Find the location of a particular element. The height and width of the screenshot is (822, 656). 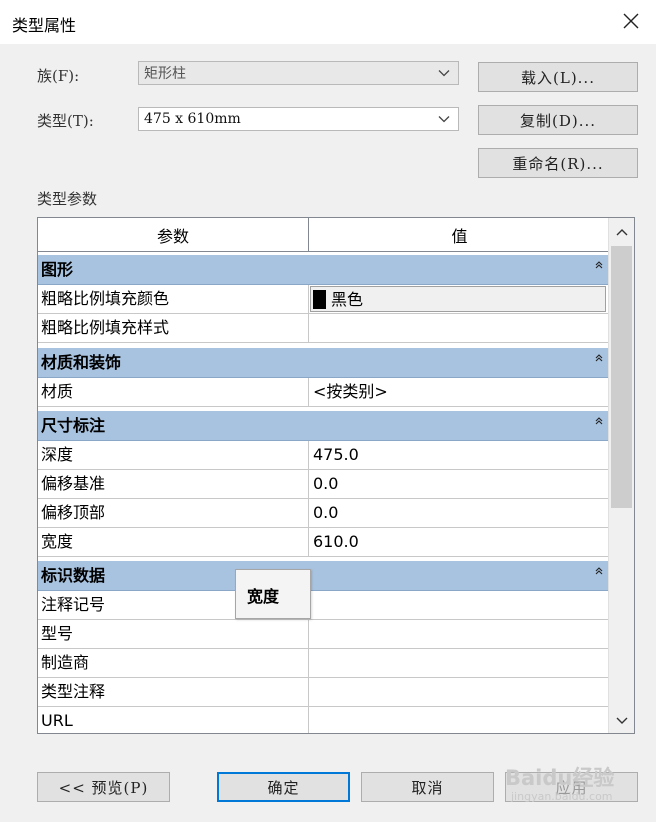

table-row: 粗略比例填充样式 is located at coordinates (323, 328).